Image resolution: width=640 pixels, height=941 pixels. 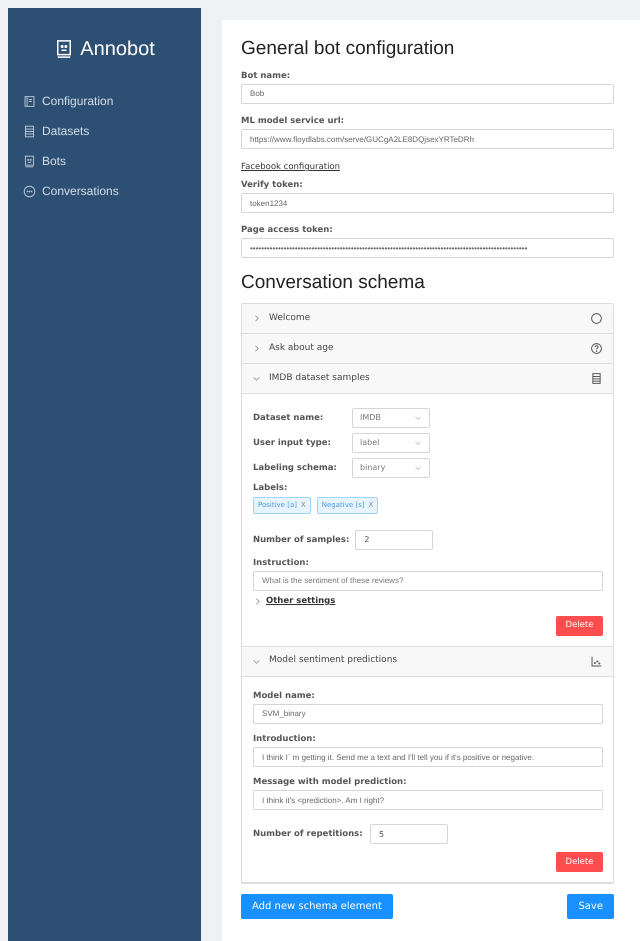 I want to click on field-label: Number of repetitions:, so click(x=308, y=834).